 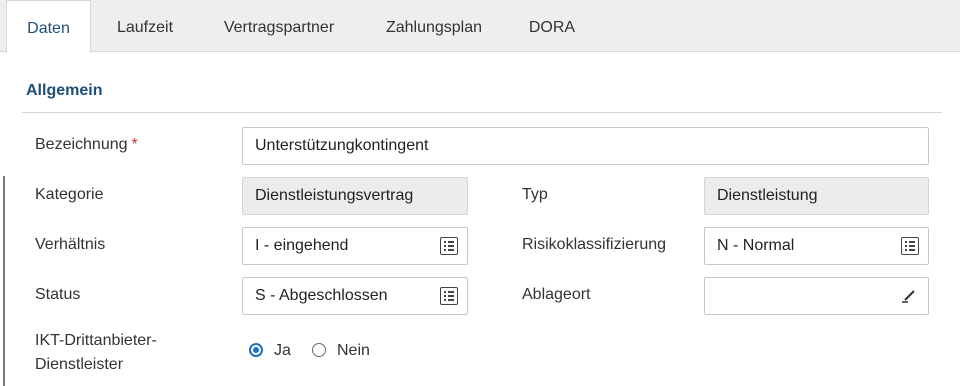 What do you see at coordinates (319, 350) in the screenshot?
I see `ikt-radio-nein` at bounding box center [319, 350].